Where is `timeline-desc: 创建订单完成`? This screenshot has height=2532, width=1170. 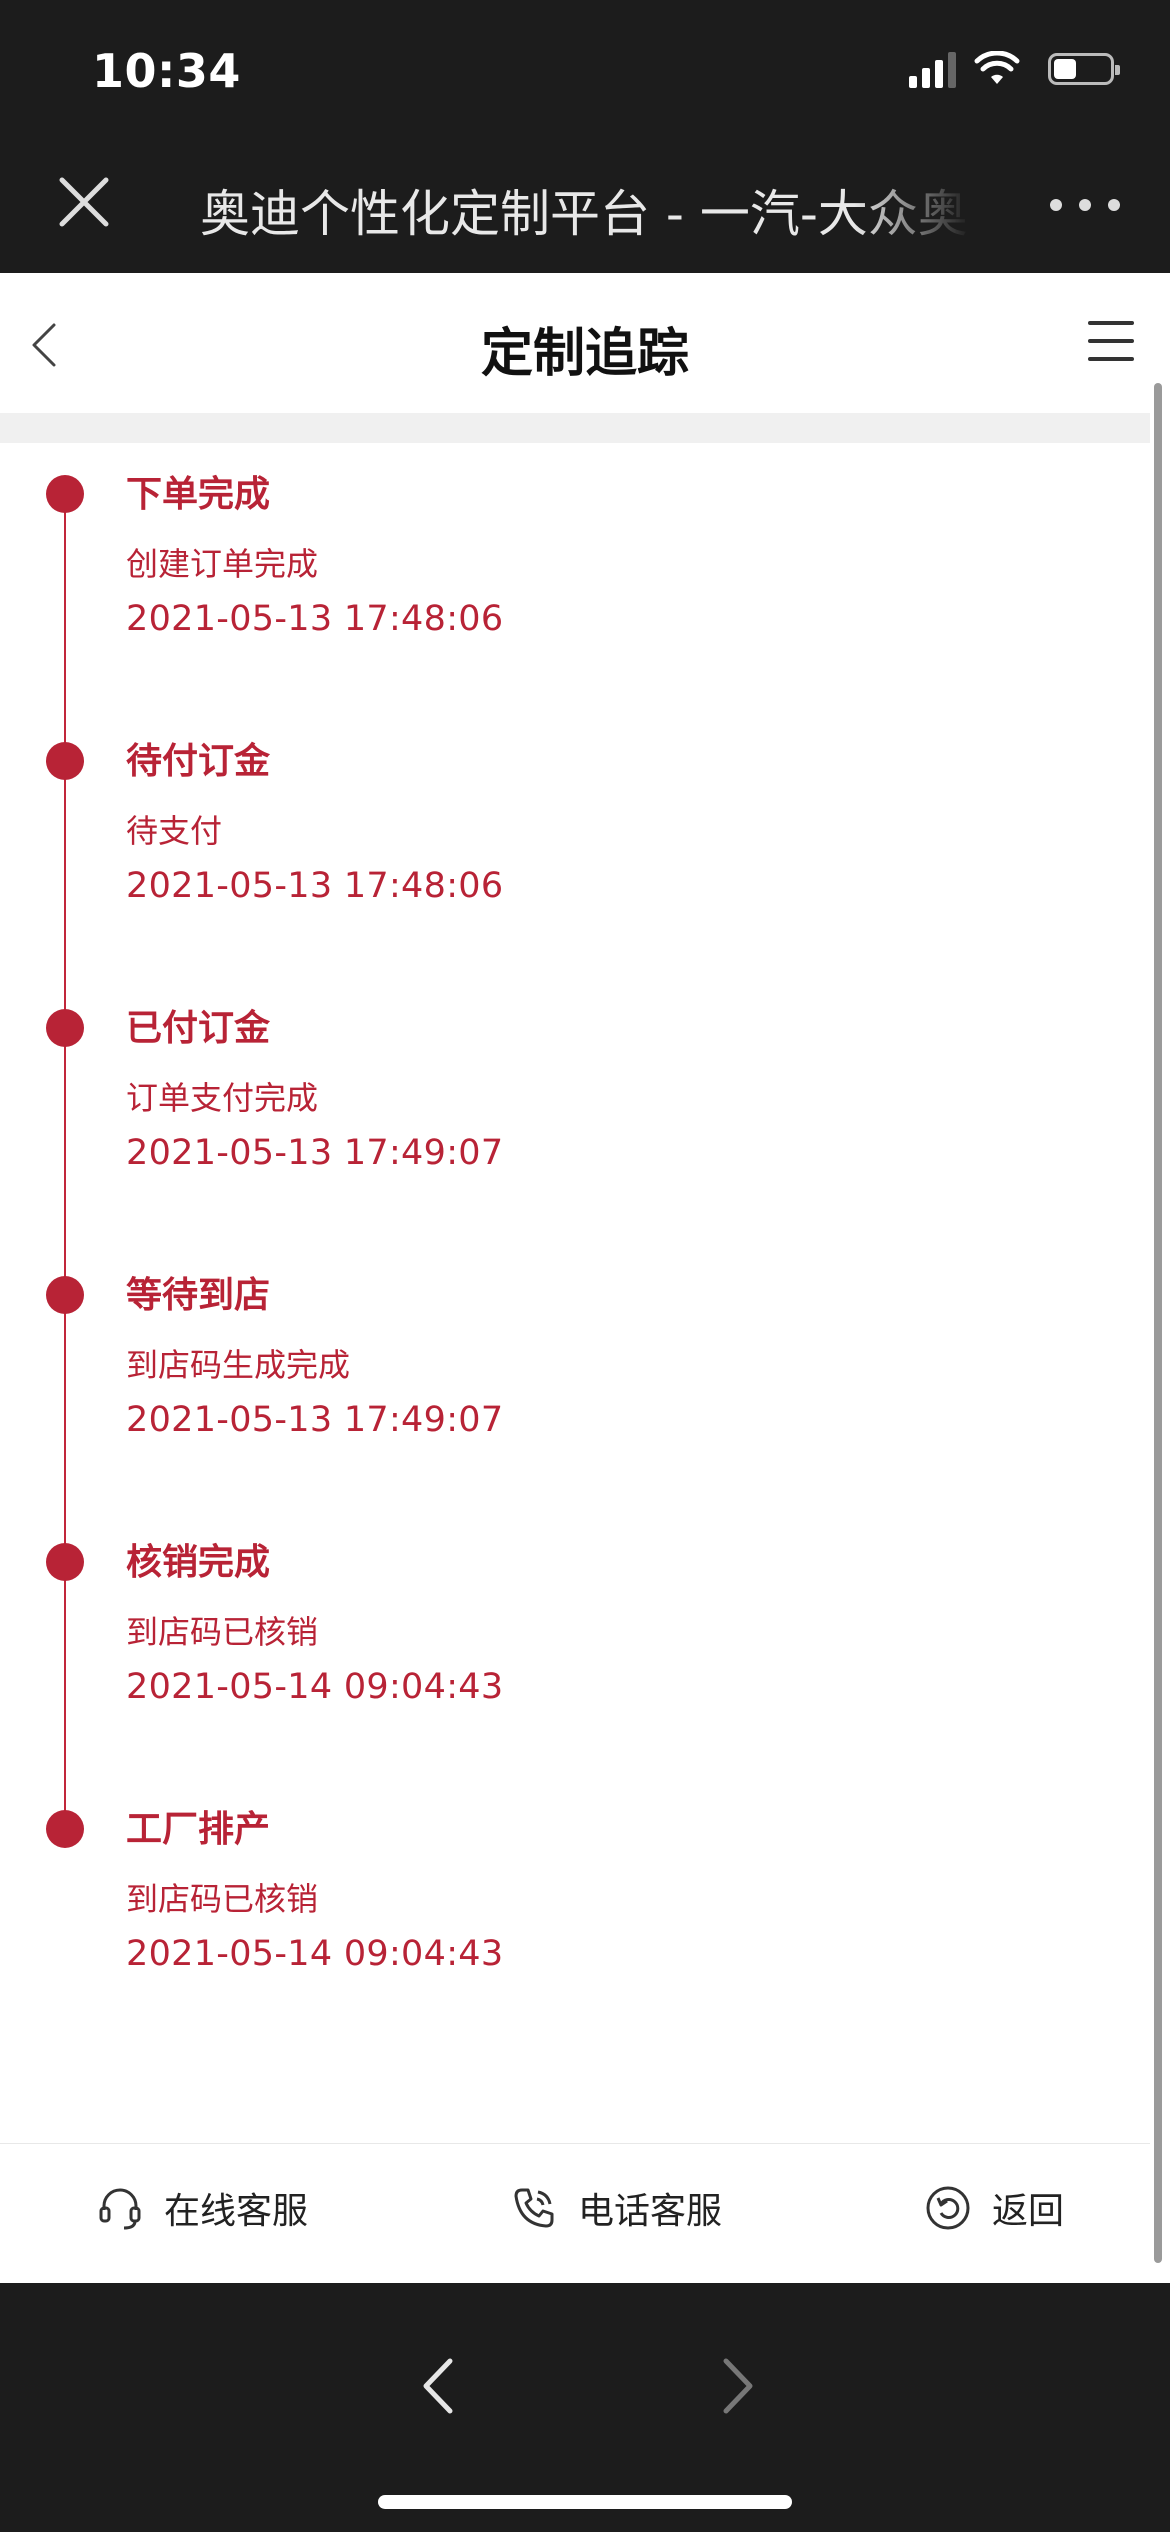
timeline-desc: 创建订单完成 is located at coordinates (222, 564).